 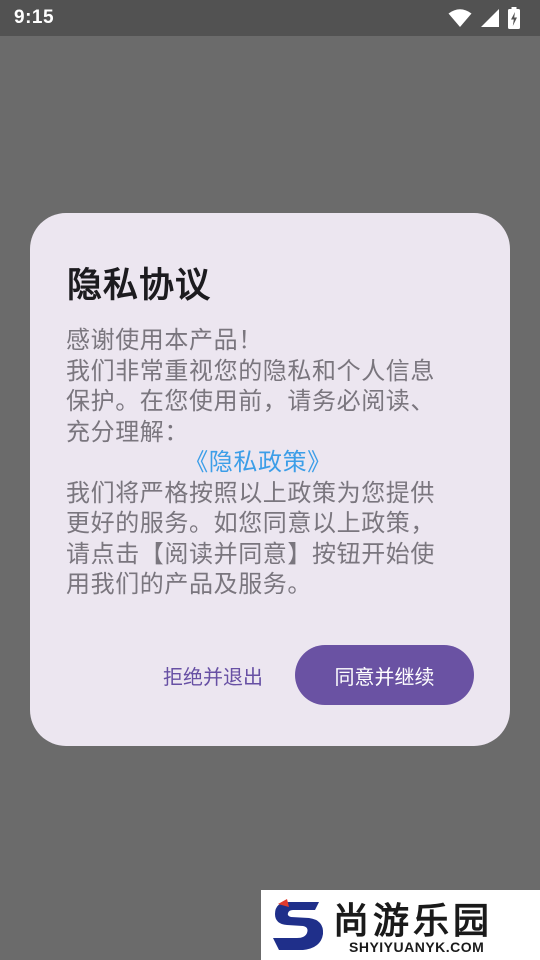 I want to click on status-bar: 9:15, so click(x=270, y=18).